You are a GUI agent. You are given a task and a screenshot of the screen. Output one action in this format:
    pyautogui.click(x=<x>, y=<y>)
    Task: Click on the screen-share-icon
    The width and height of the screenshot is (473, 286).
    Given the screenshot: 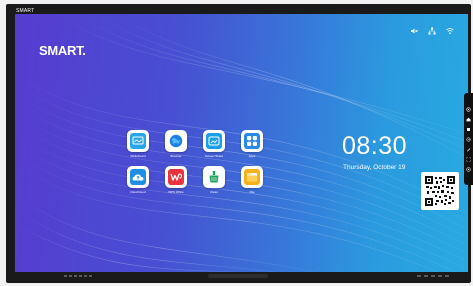 What is the action you would take?
    pyautogui.click(x=214, y=141)
    